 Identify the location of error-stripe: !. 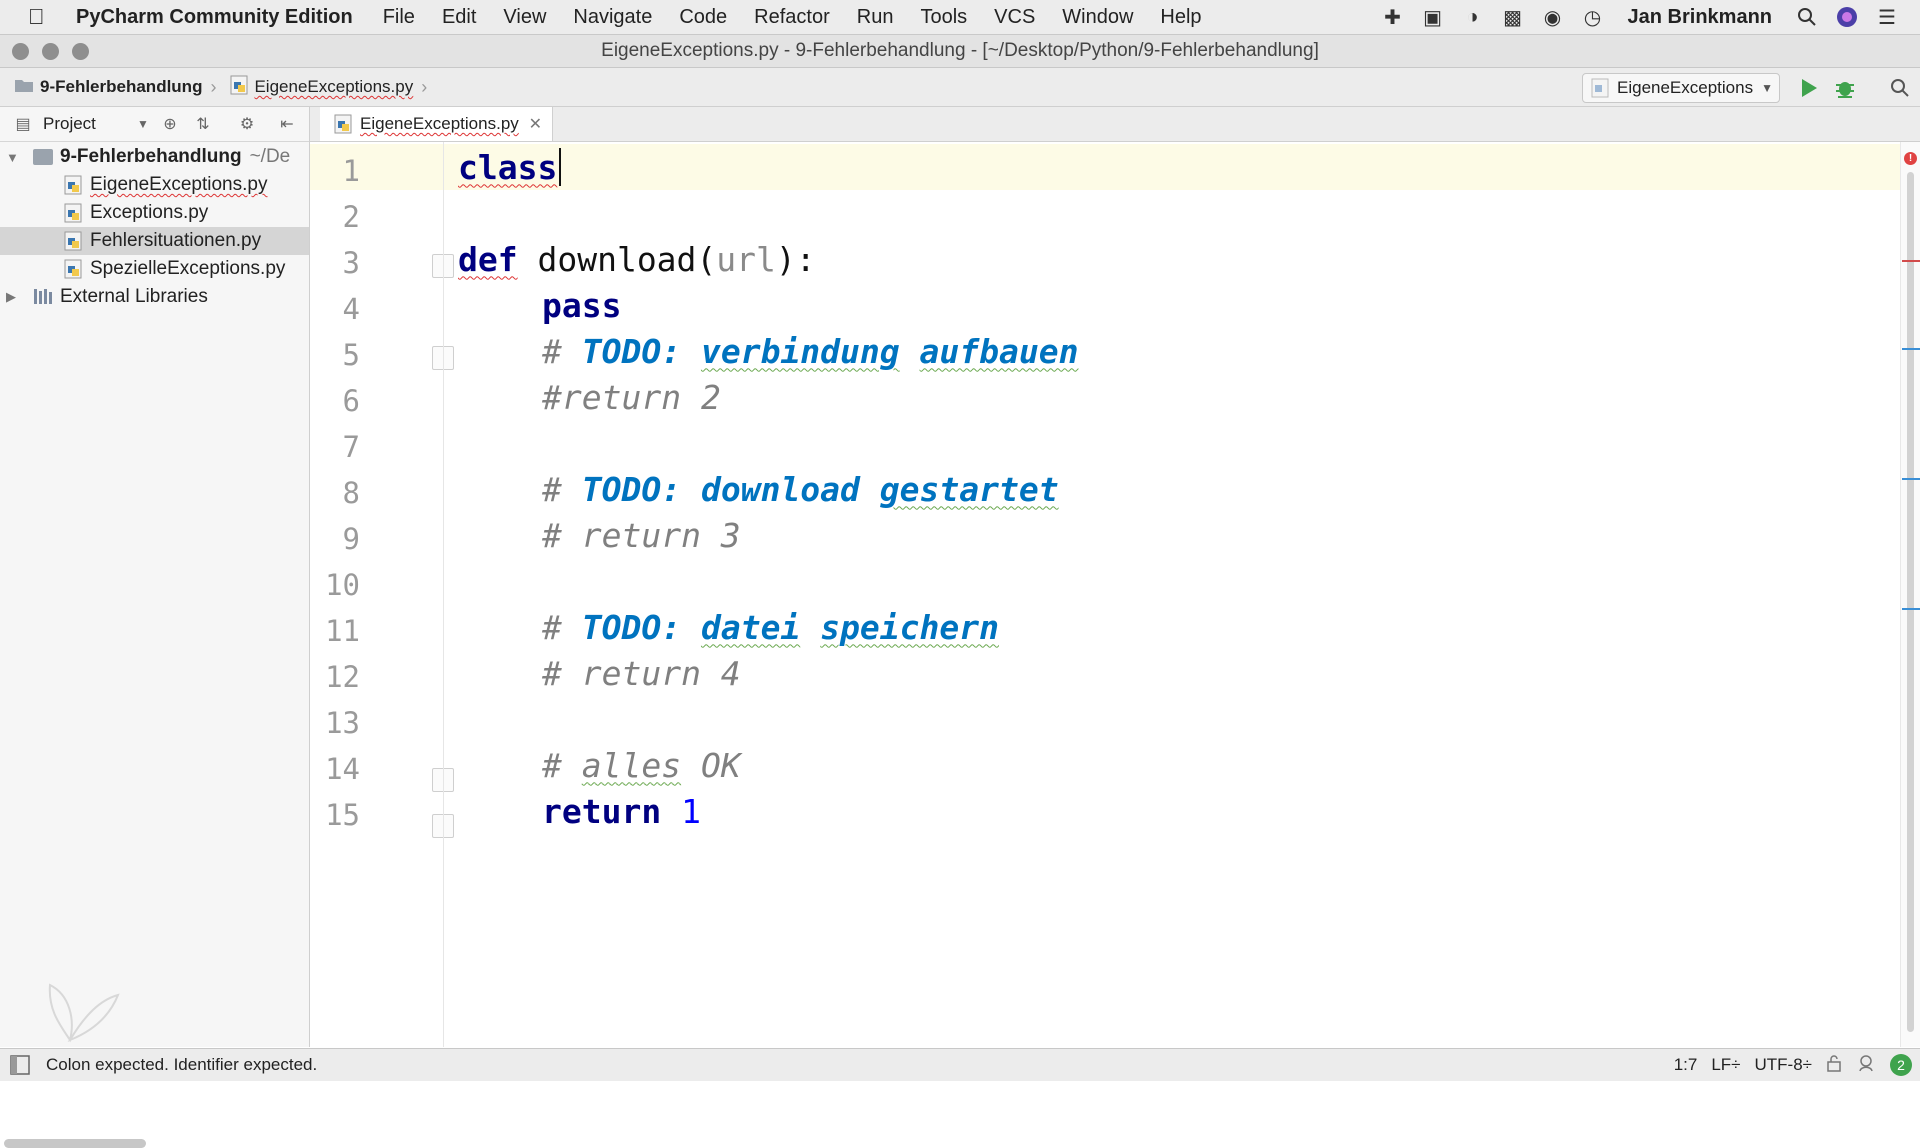
(1910, 594).